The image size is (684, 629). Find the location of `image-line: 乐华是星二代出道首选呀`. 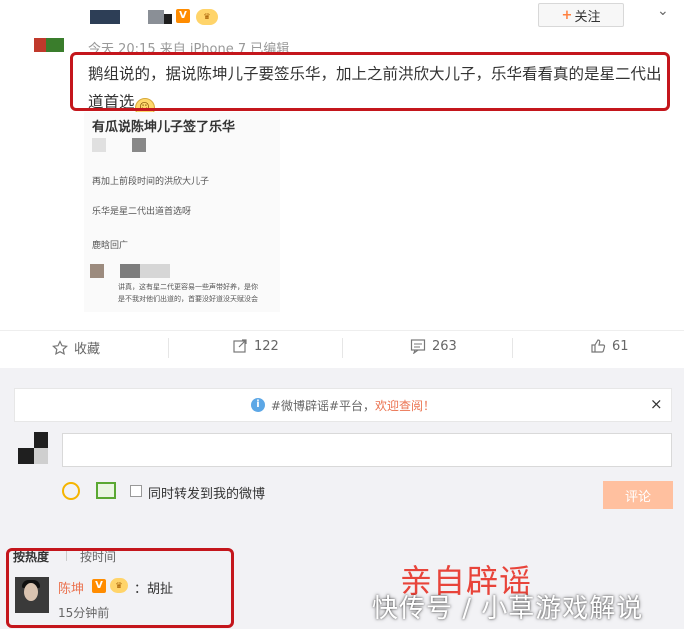

image-line: 乐华是星二代出道首选呀 is located at coordinates (142, 212).